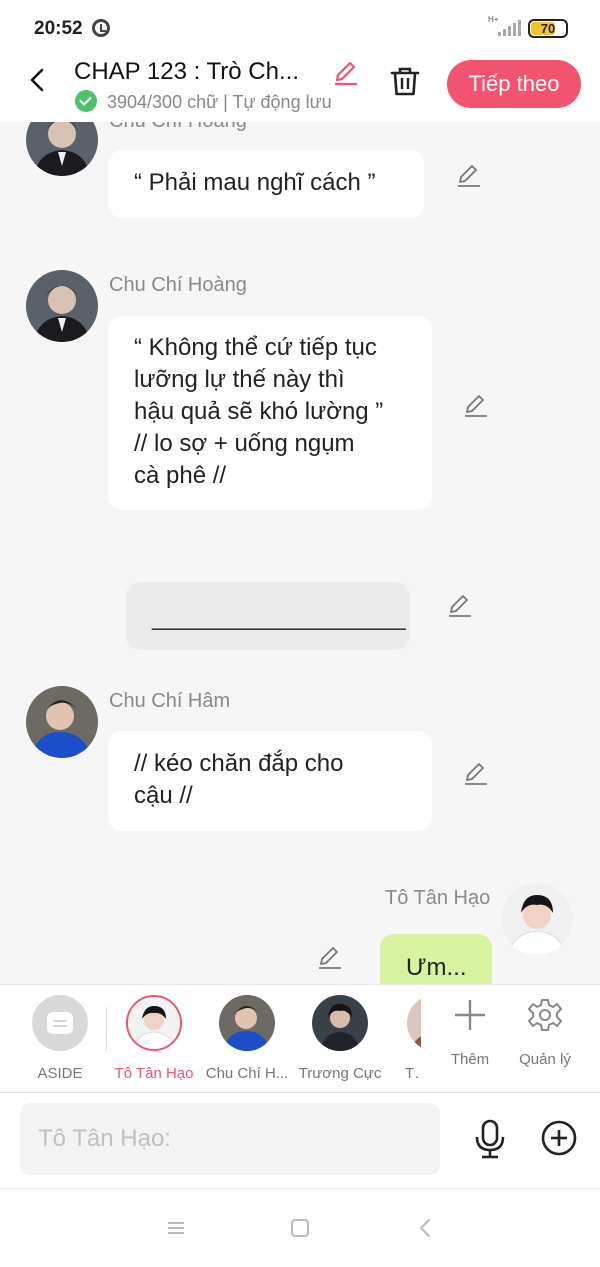 This screenshot has width=600, height=1267. What do you see at coordinates (346, 72) in the screenshot?
I see `pencil-icon` at bounding box center [346, 72].